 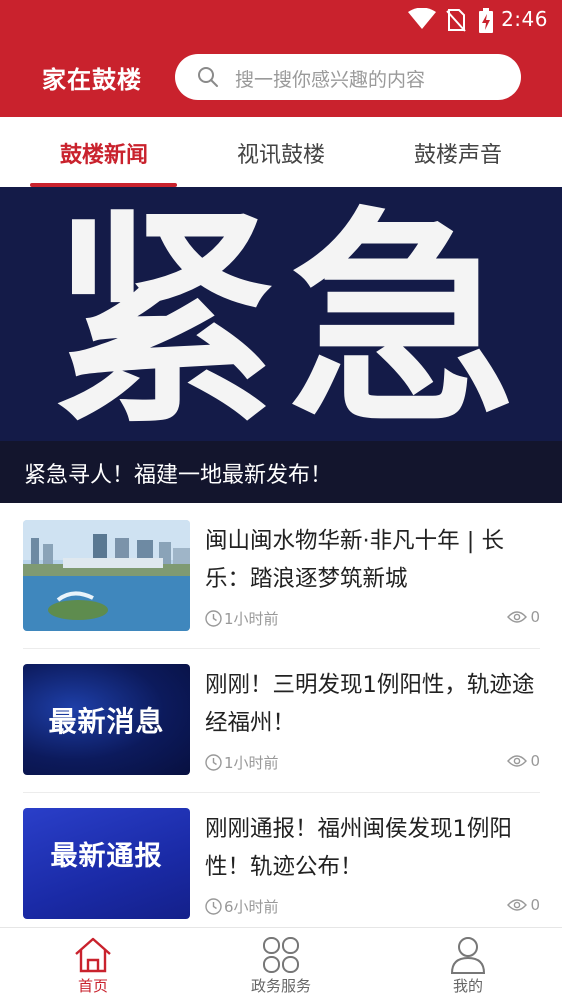 I want to click on status-bar: 2:46, so click(x=281, y=19).